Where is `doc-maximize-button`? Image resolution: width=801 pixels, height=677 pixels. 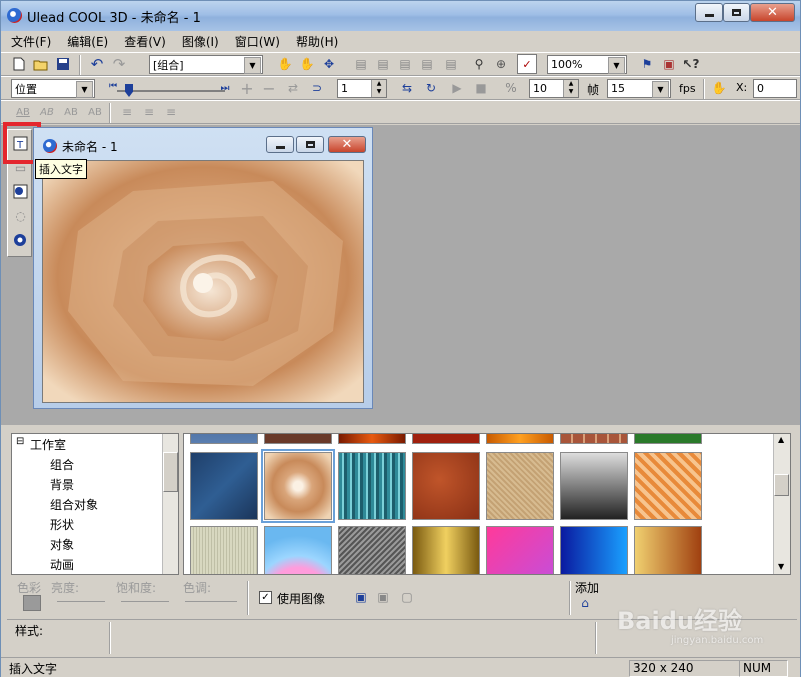
doc-maximize-button is located at coordinates (310, 144).